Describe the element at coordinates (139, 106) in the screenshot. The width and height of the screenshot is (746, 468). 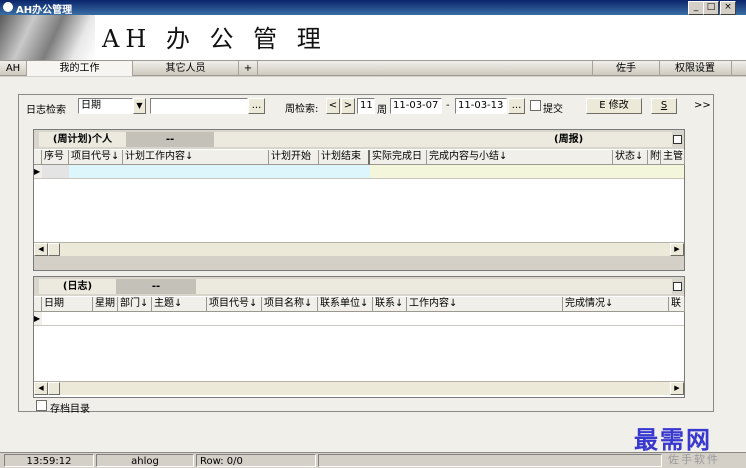
I see `search-type-dropdown-icon: ▼` at that location.